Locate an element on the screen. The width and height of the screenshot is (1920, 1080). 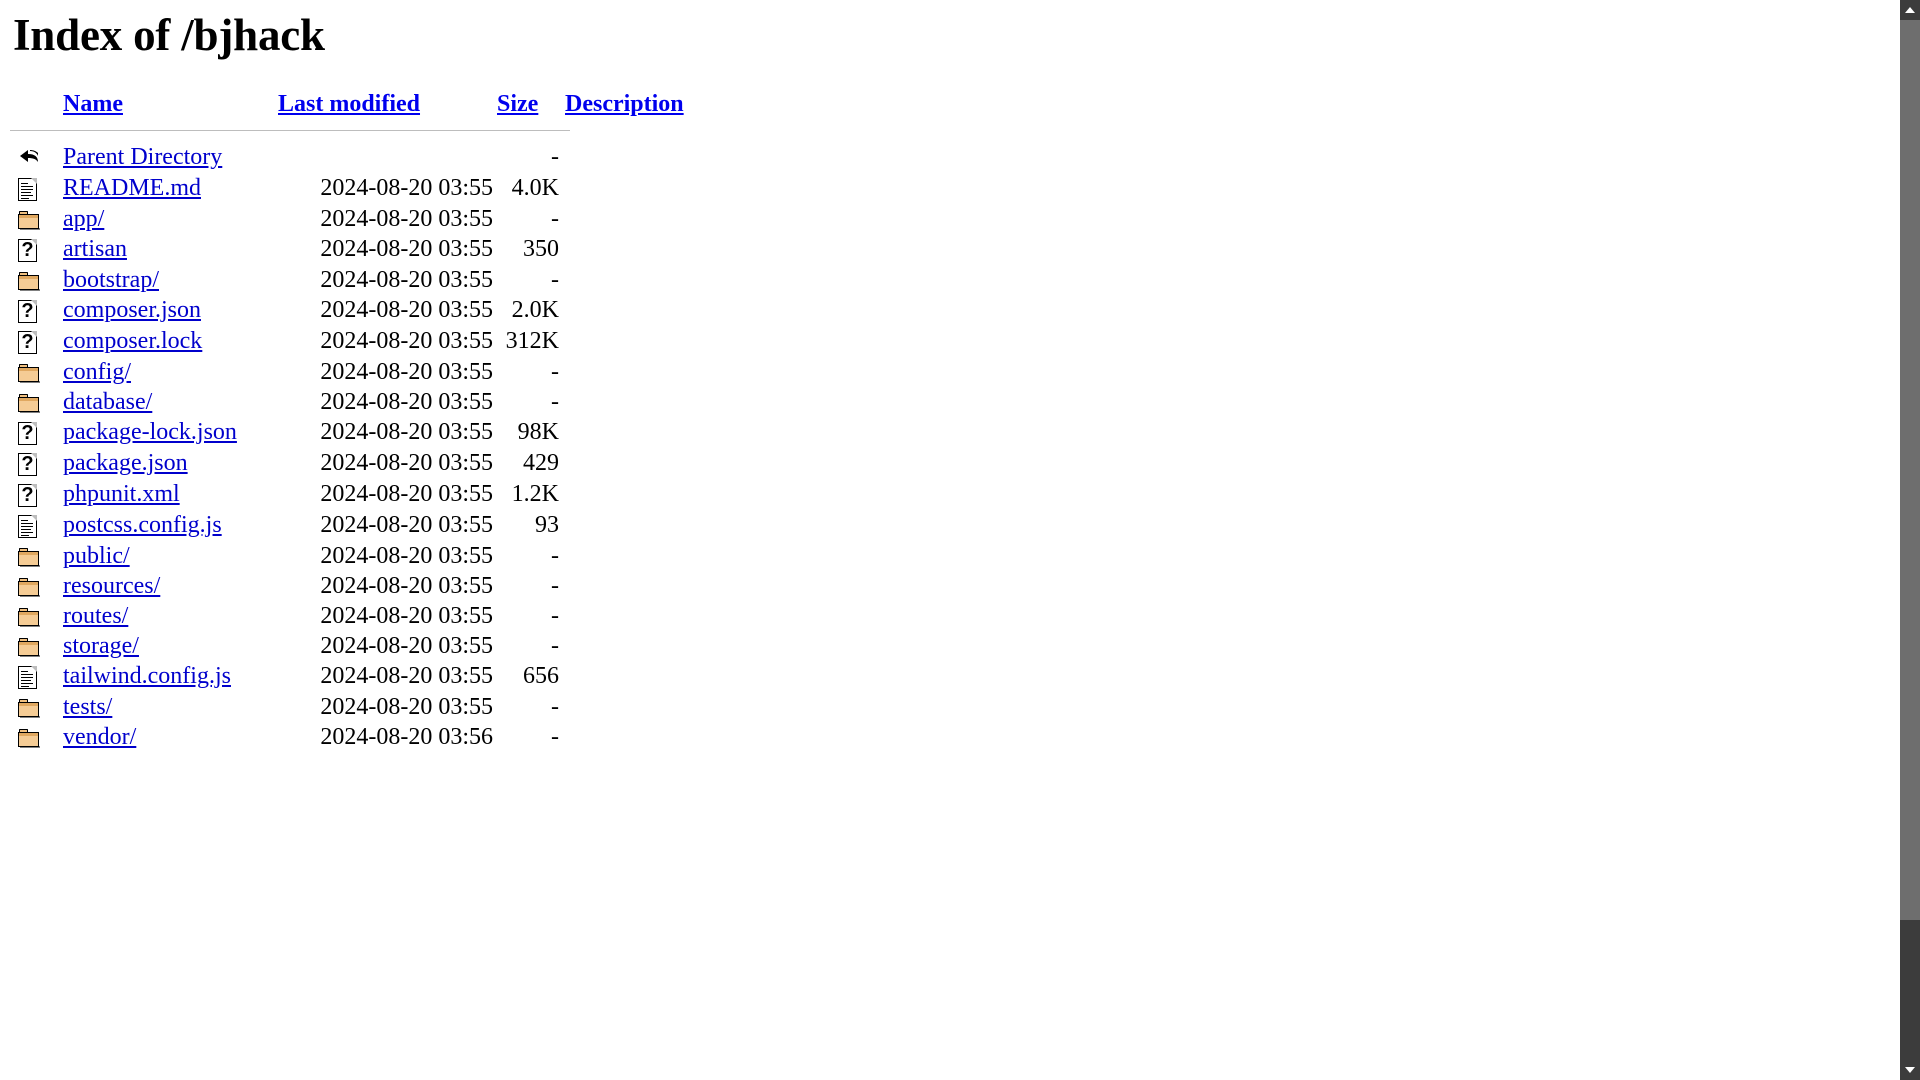
row-name-cell: Parent Directory is located at coordinates (170, 157).